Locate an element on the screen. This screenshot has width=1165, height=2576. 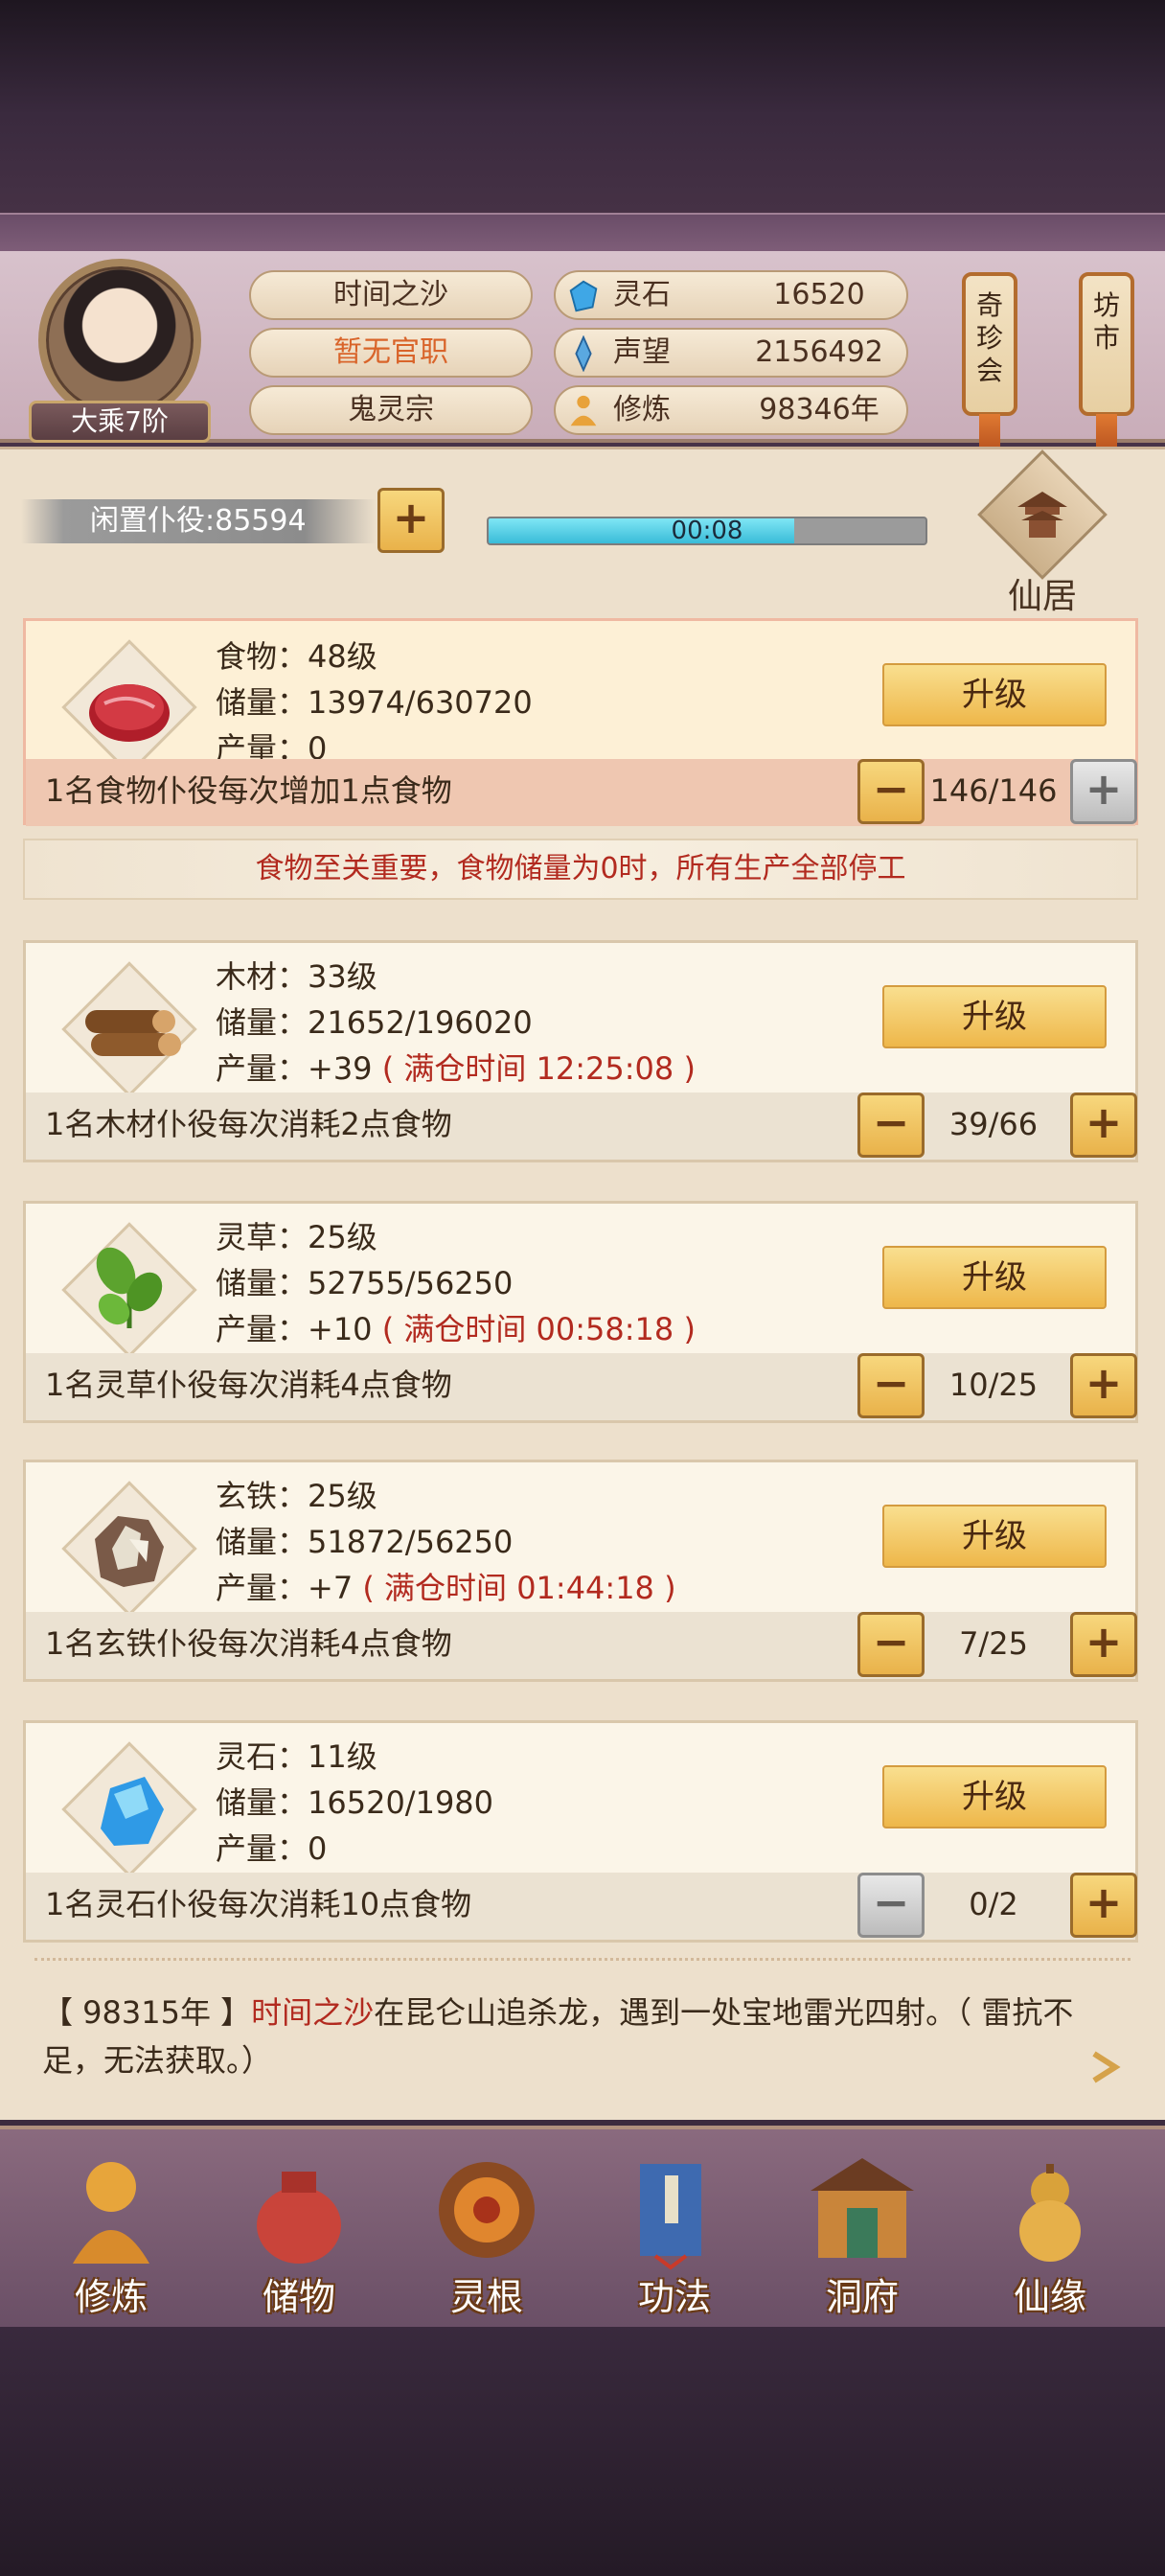
production-progress: 00:08 is located at coordinates (707, 531).